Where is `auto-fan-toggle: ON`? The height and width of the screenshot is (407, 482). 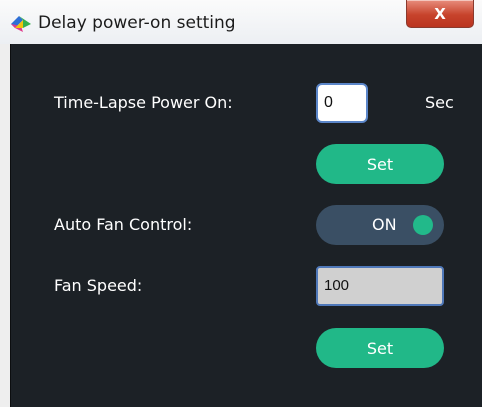
auto-fan-toggle: ON is located at coordinates (380, 225).